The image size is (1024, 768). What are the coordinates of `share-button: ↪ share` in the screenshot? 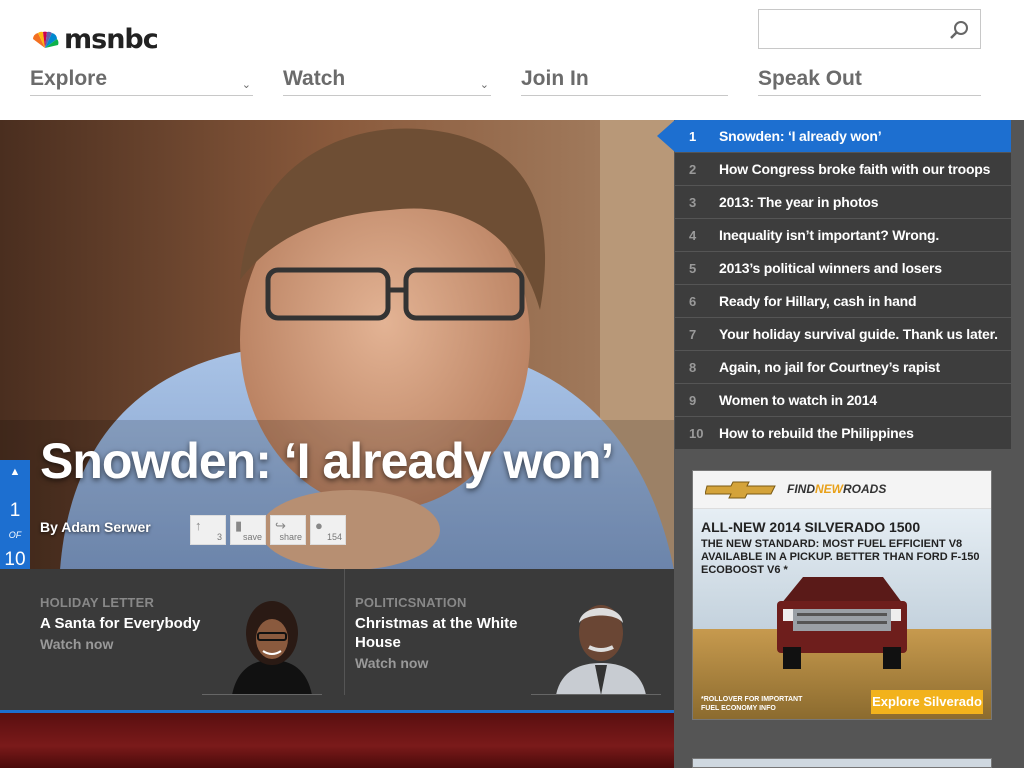 It's located at (288, 530).